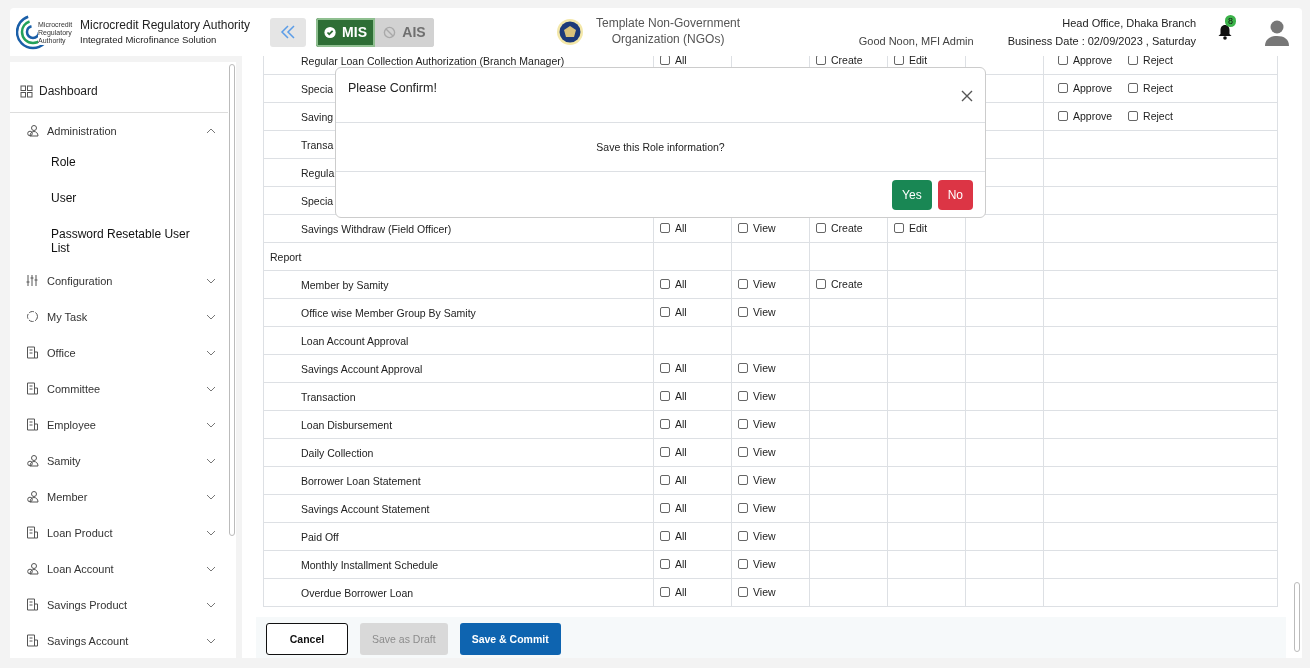  What do you see at coordinates (119, 97) in the screenshot?
I see `sidebar-item: Dashboard` at bounding box center [119, 97].